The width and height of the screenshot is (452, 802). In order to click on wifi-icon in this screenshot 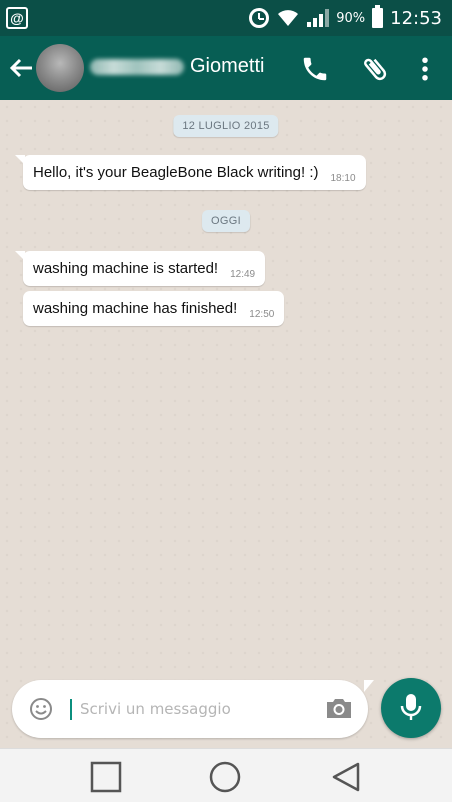, I will do `click(288, 18)`.